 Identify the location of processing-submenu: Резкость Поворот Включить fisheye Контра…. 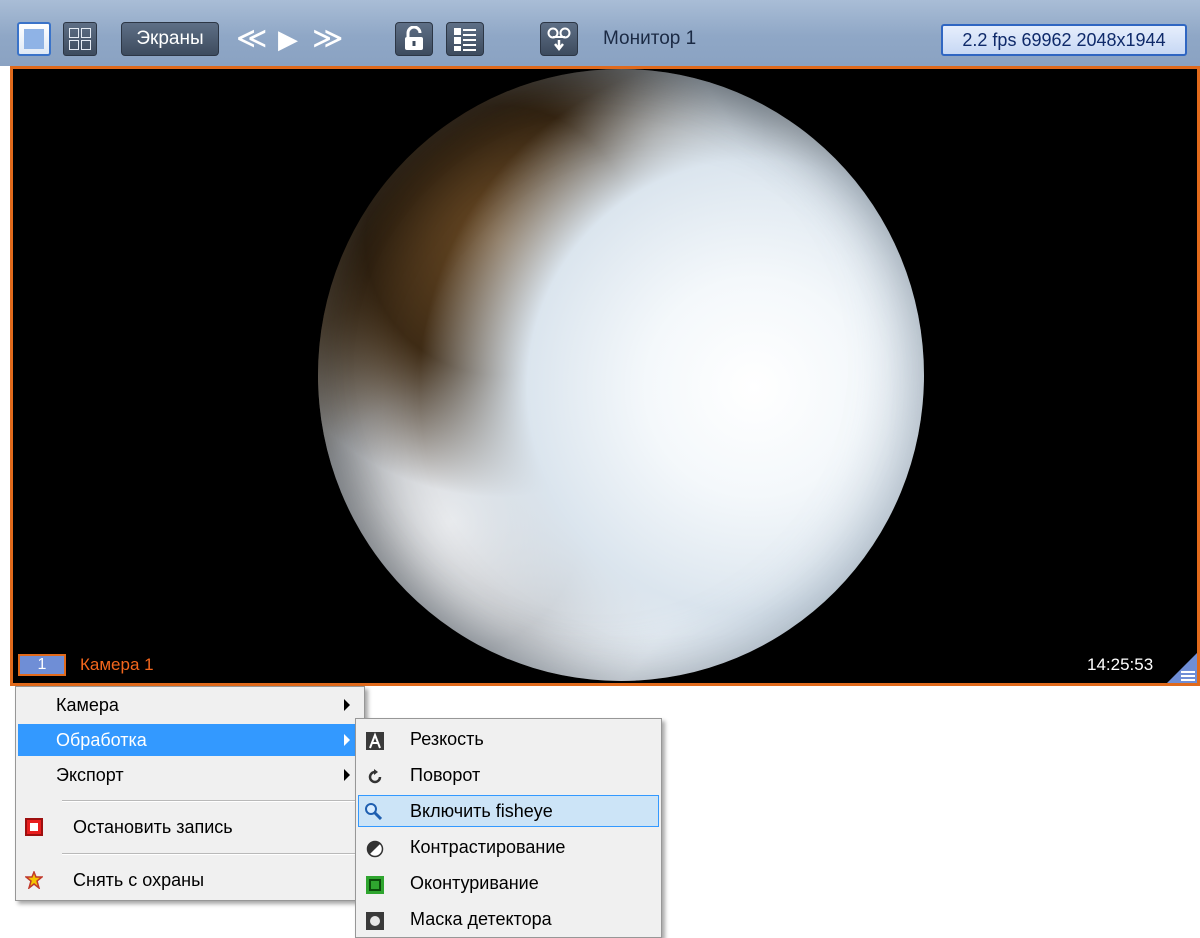
(508, 828).